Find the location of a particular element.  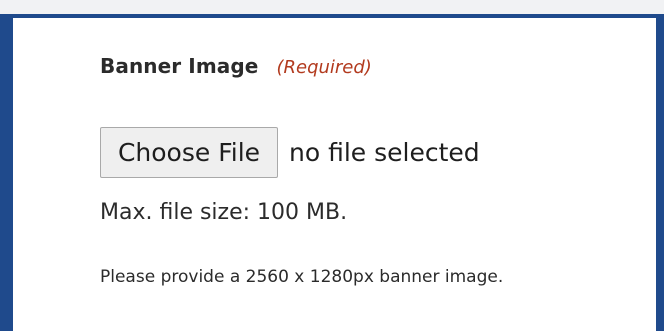

choose-file-button: Choose File is located at coordinates (189, 152).